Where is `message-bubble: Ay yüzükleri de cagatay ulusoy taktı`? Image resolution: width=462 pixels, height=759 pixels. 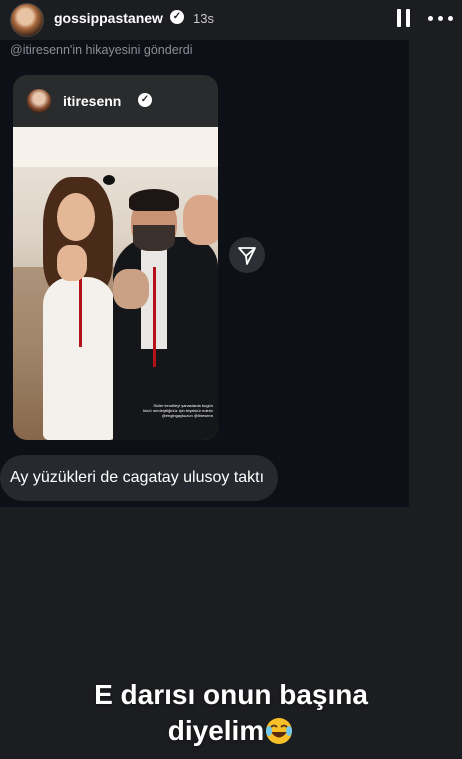
message-bubble: Ay yüzükleri de cagatay ulusoy taktı is located at coordinates (139, 478).